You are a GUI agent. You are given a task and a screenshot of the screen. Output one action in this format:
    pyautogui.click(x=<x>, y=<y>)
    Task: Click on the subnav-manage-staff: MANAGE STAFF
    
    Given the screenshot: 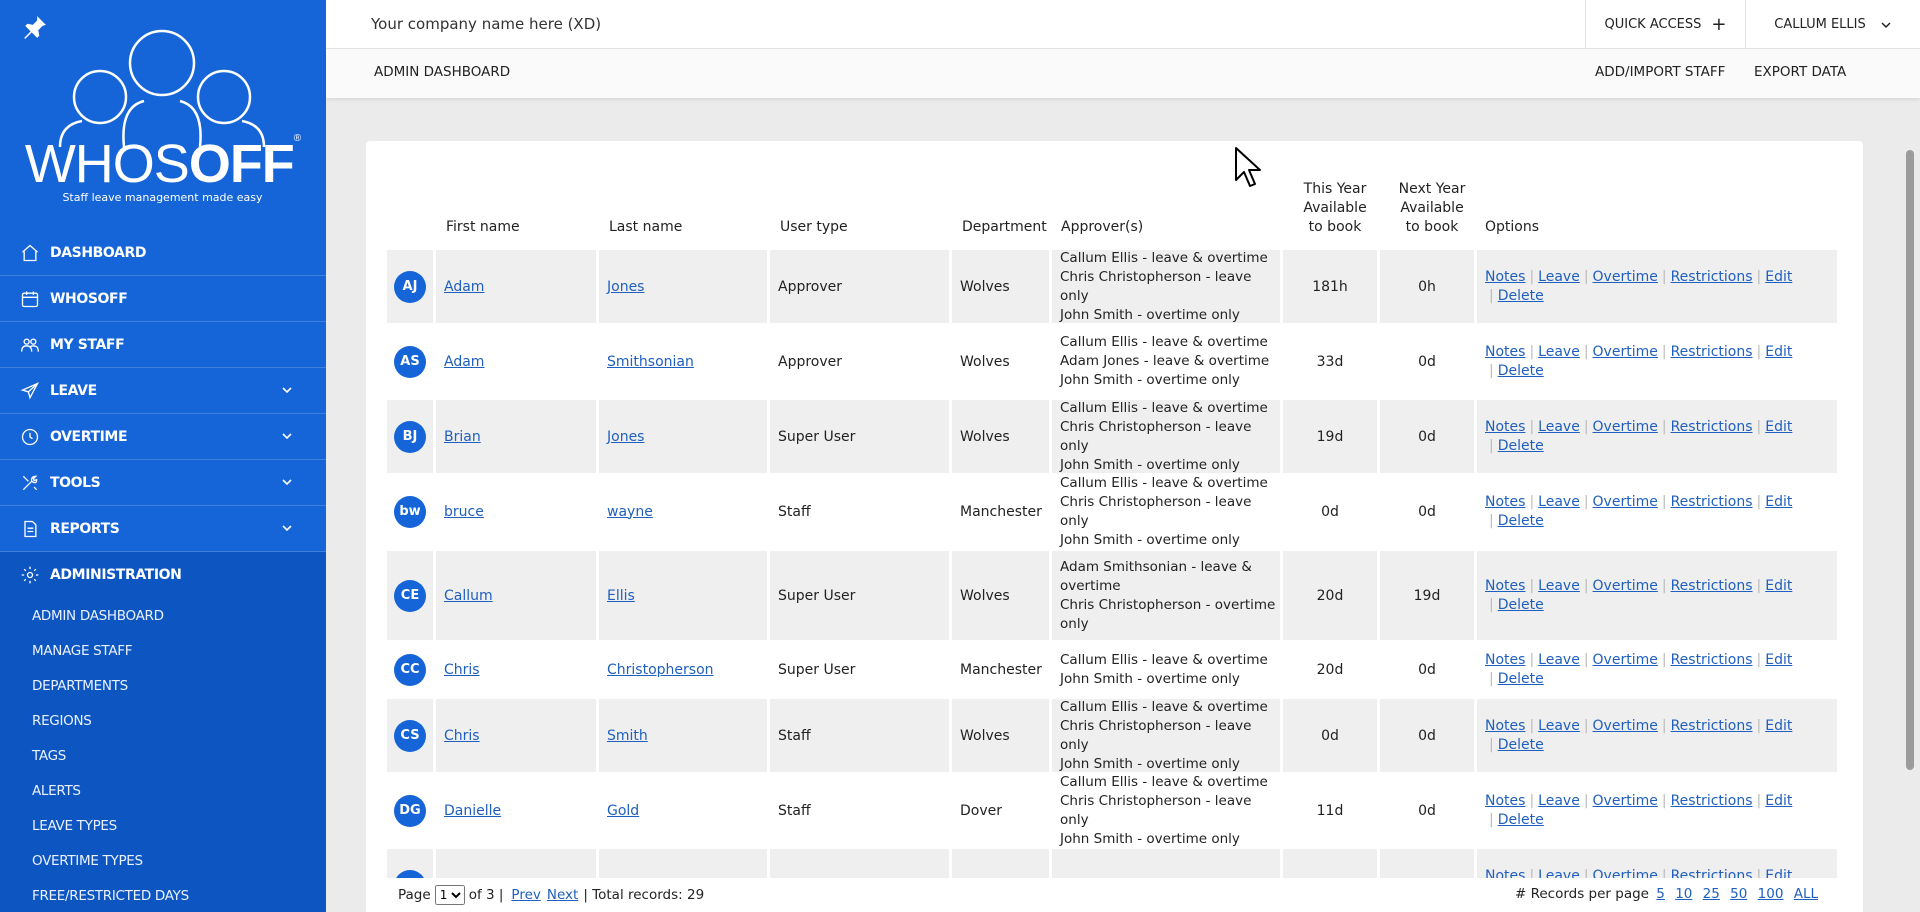 What is the action you would take?
    pyautogui.click(x=163, y=650)
    